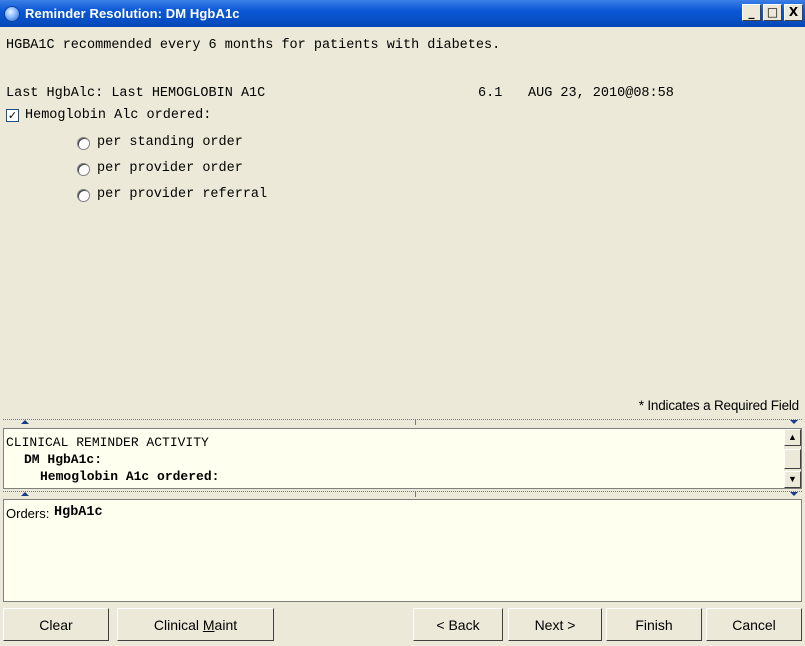 The height and width of the screenshot is (646, 805). Describe the element at coordinates (182, 194) in the screenshot. I see `radio-provider-referral-label: per provider referral` at that location.